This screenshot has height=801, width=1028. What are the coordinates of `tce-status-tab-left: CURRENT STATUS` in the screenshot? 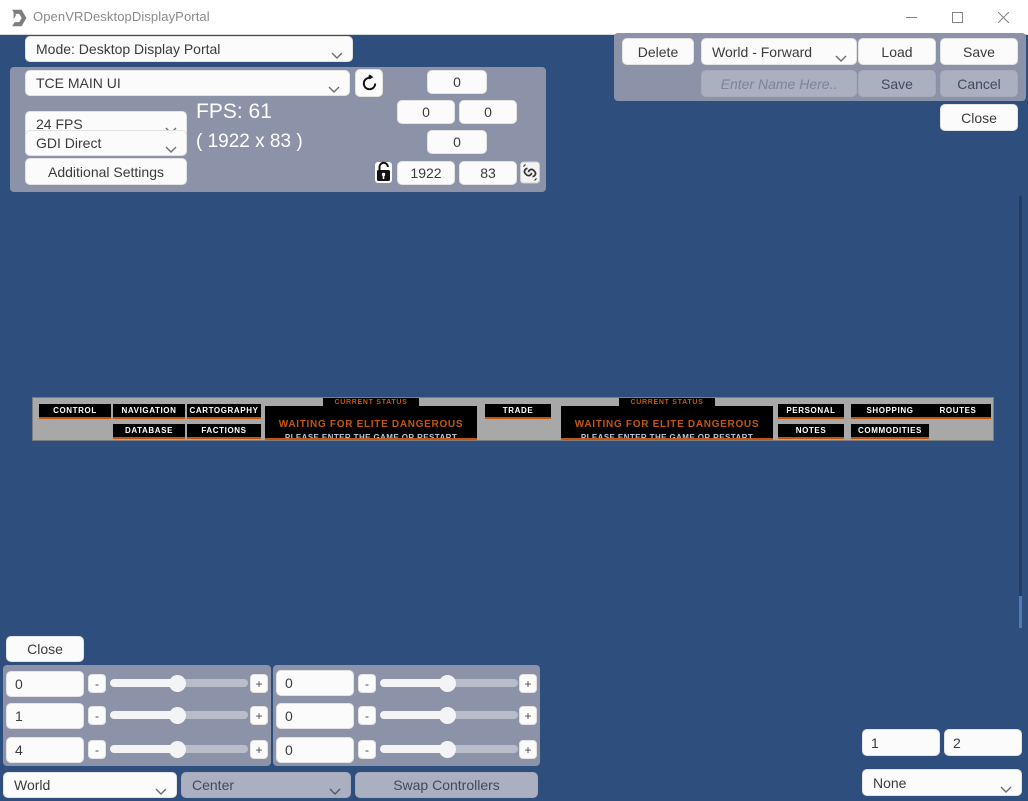 It's located at (371, 403).